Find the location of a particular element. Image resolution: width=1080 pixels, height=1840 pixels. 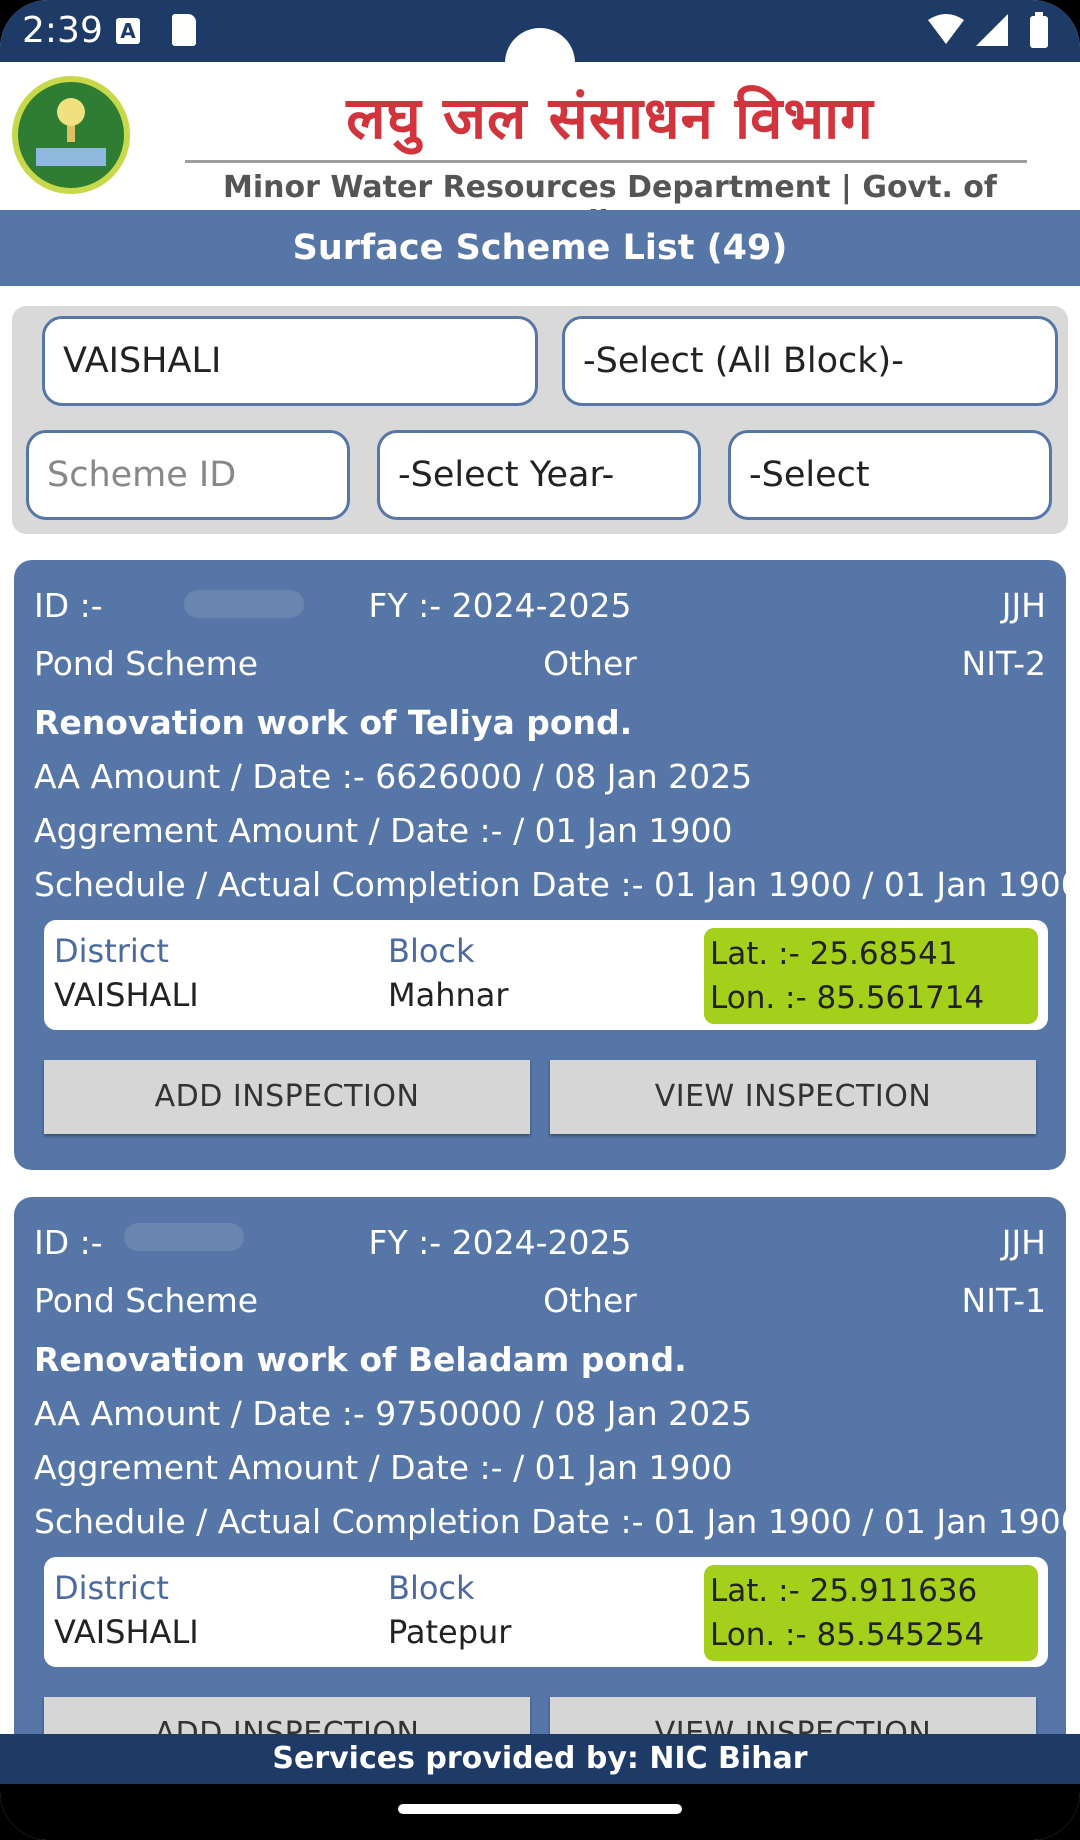

nit-number: NIT-1 is located at coordinates (1003, 1300).